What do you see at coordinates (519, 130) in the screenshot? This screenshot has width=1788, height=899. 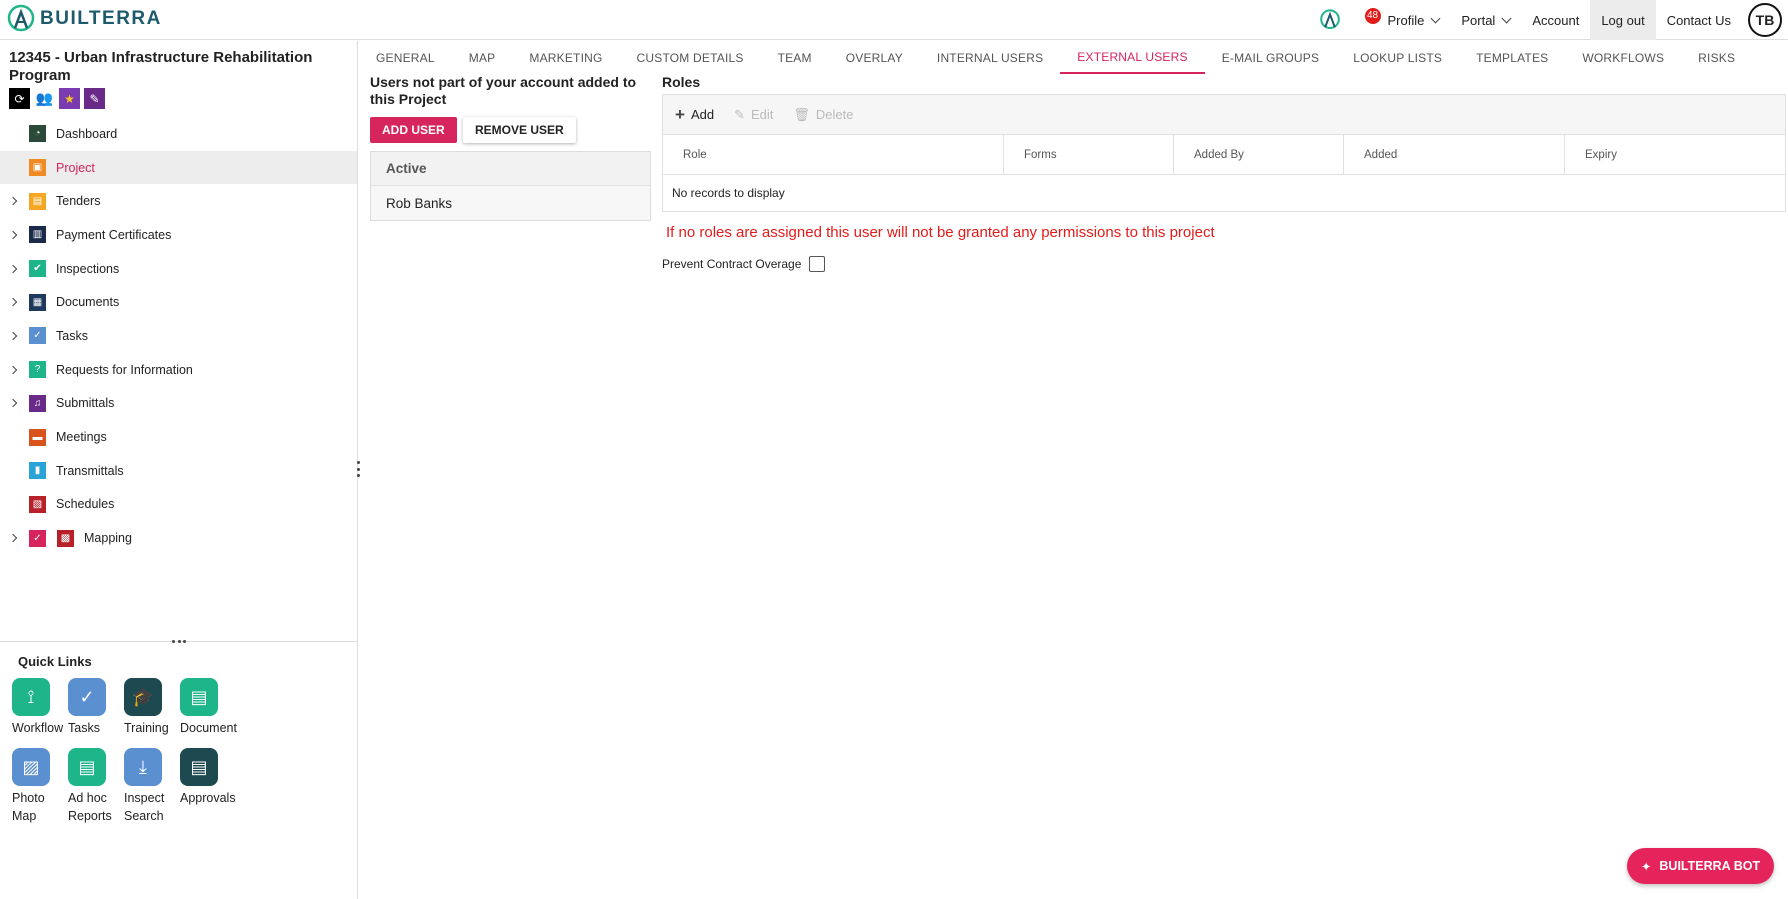 I see `remove-user-button: REMOVE USER` at bounding box center [519, 130].